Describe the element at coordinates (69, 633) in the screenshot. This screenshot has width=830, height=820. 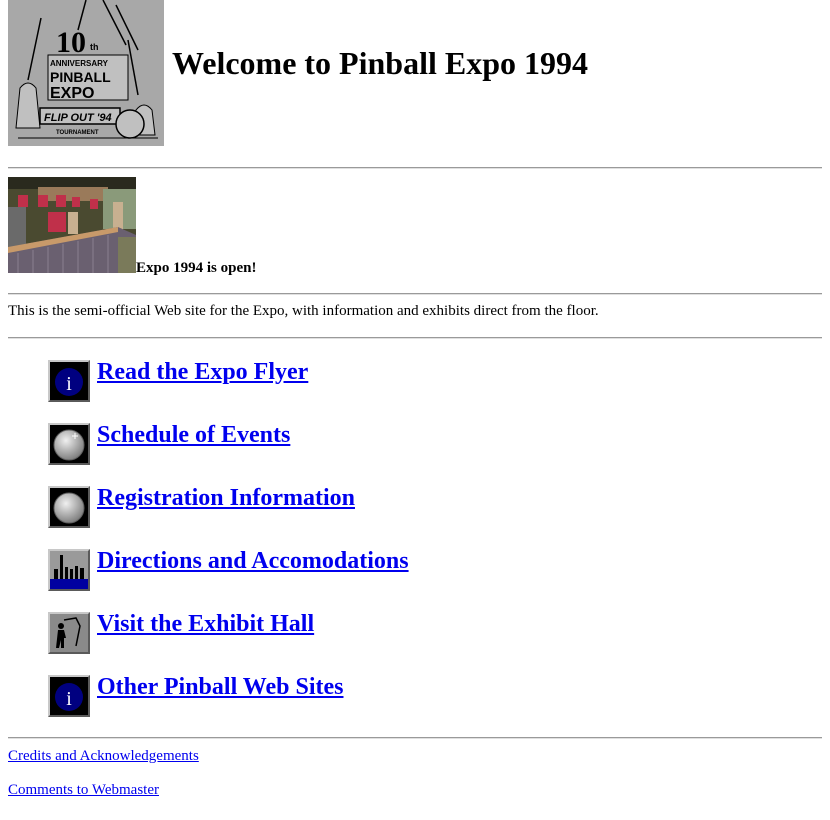
I see `pinball-player-icon` at that location.